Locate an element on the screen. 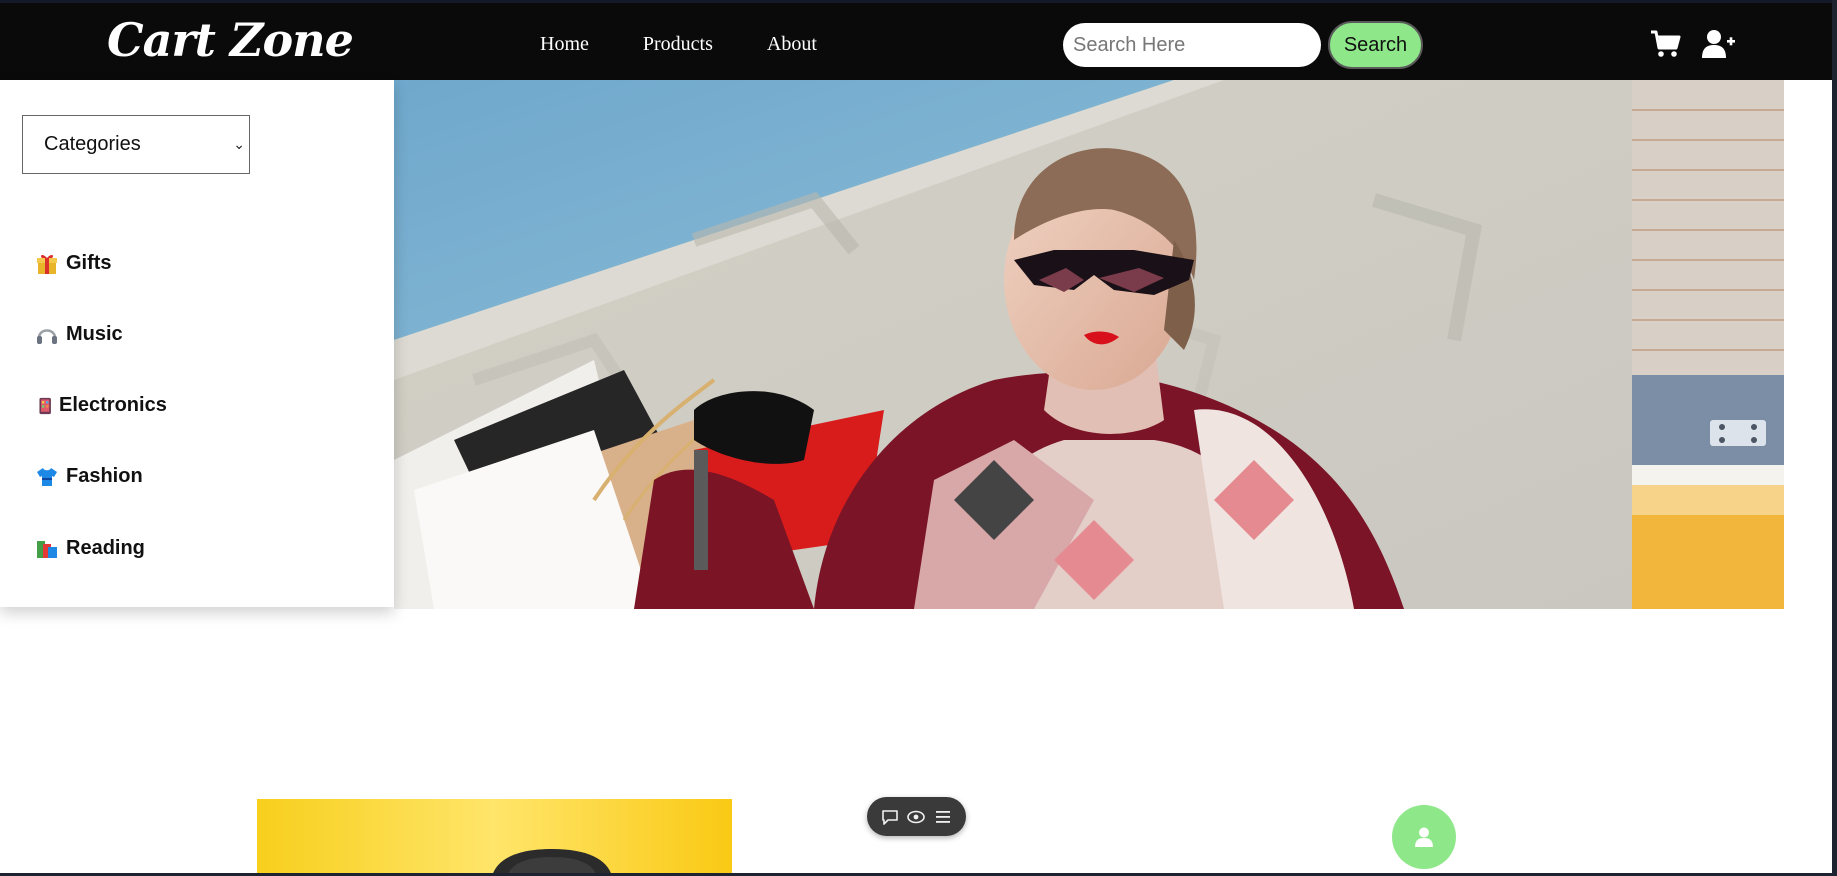  sidebar-item-label: Reading is located at coordinates (105, 548).